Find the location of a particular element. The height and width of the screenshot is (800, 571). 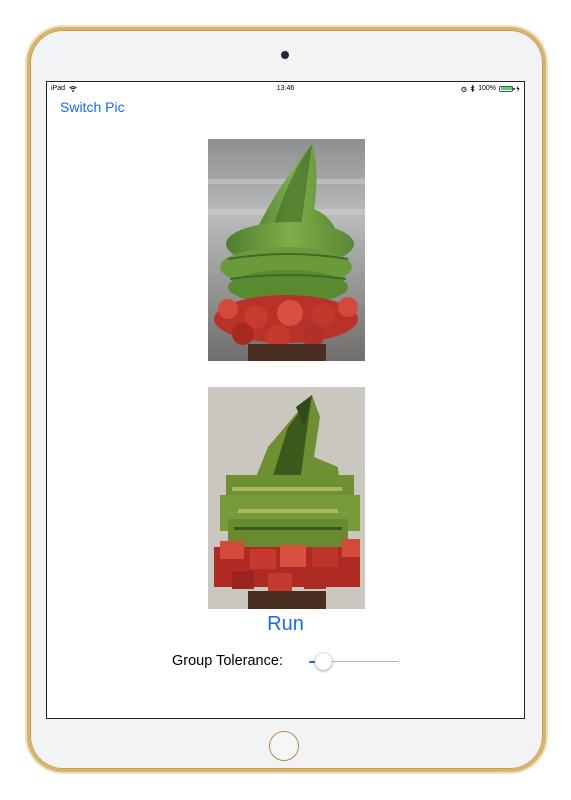

status-bar: iPad 13:46 100% is located at coordinates (285, 89).